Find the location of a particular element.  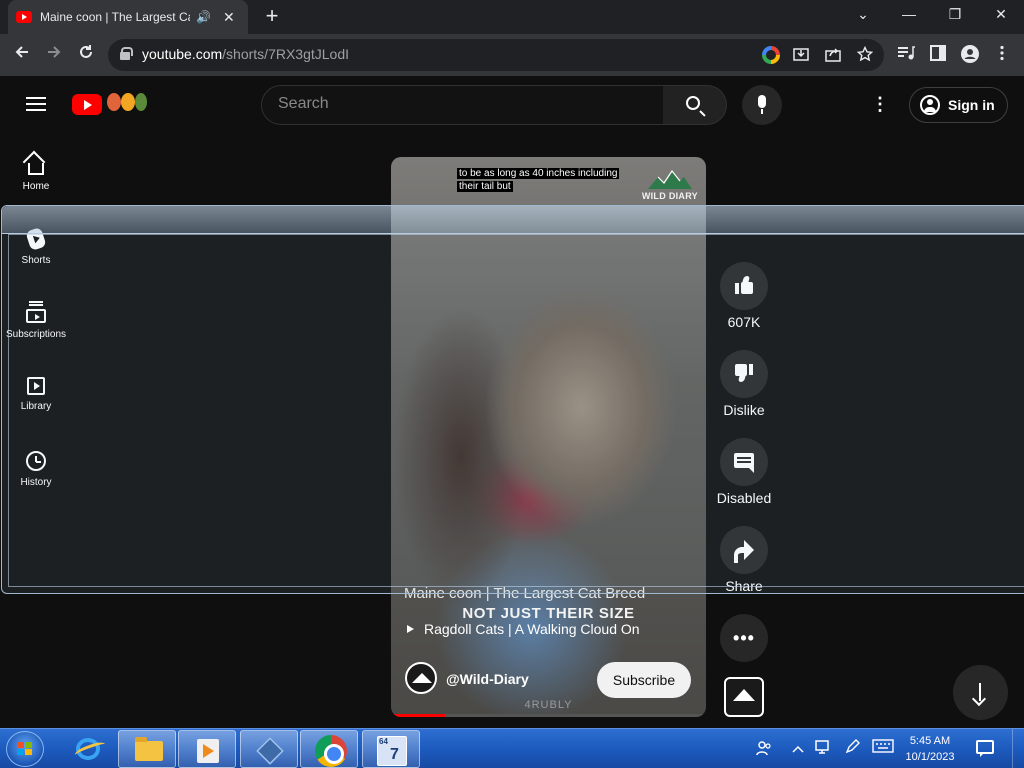

virtualbox-icon is located at coordinates (270, 751).